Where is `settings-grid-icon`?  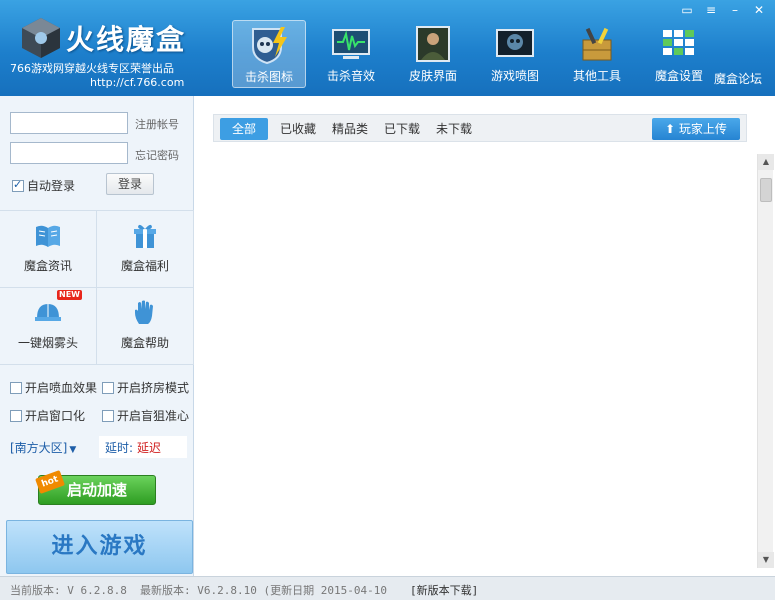 settings-grid-icon is located at coordinates (678, 42).